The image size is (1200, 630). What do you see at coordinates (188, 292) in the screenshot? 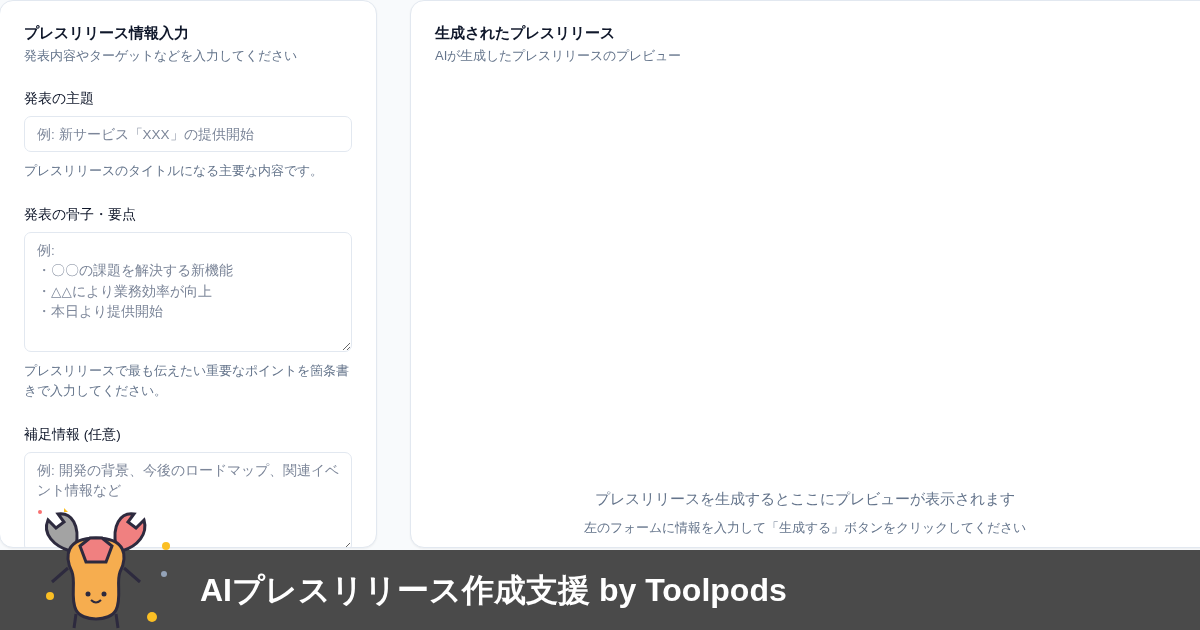
I see `text-area-field: 例: ・〇〇の課題を解決する新機能 ・△△により業務効率が向上 ・本日より提供開始` at bounding box center [188, 292].